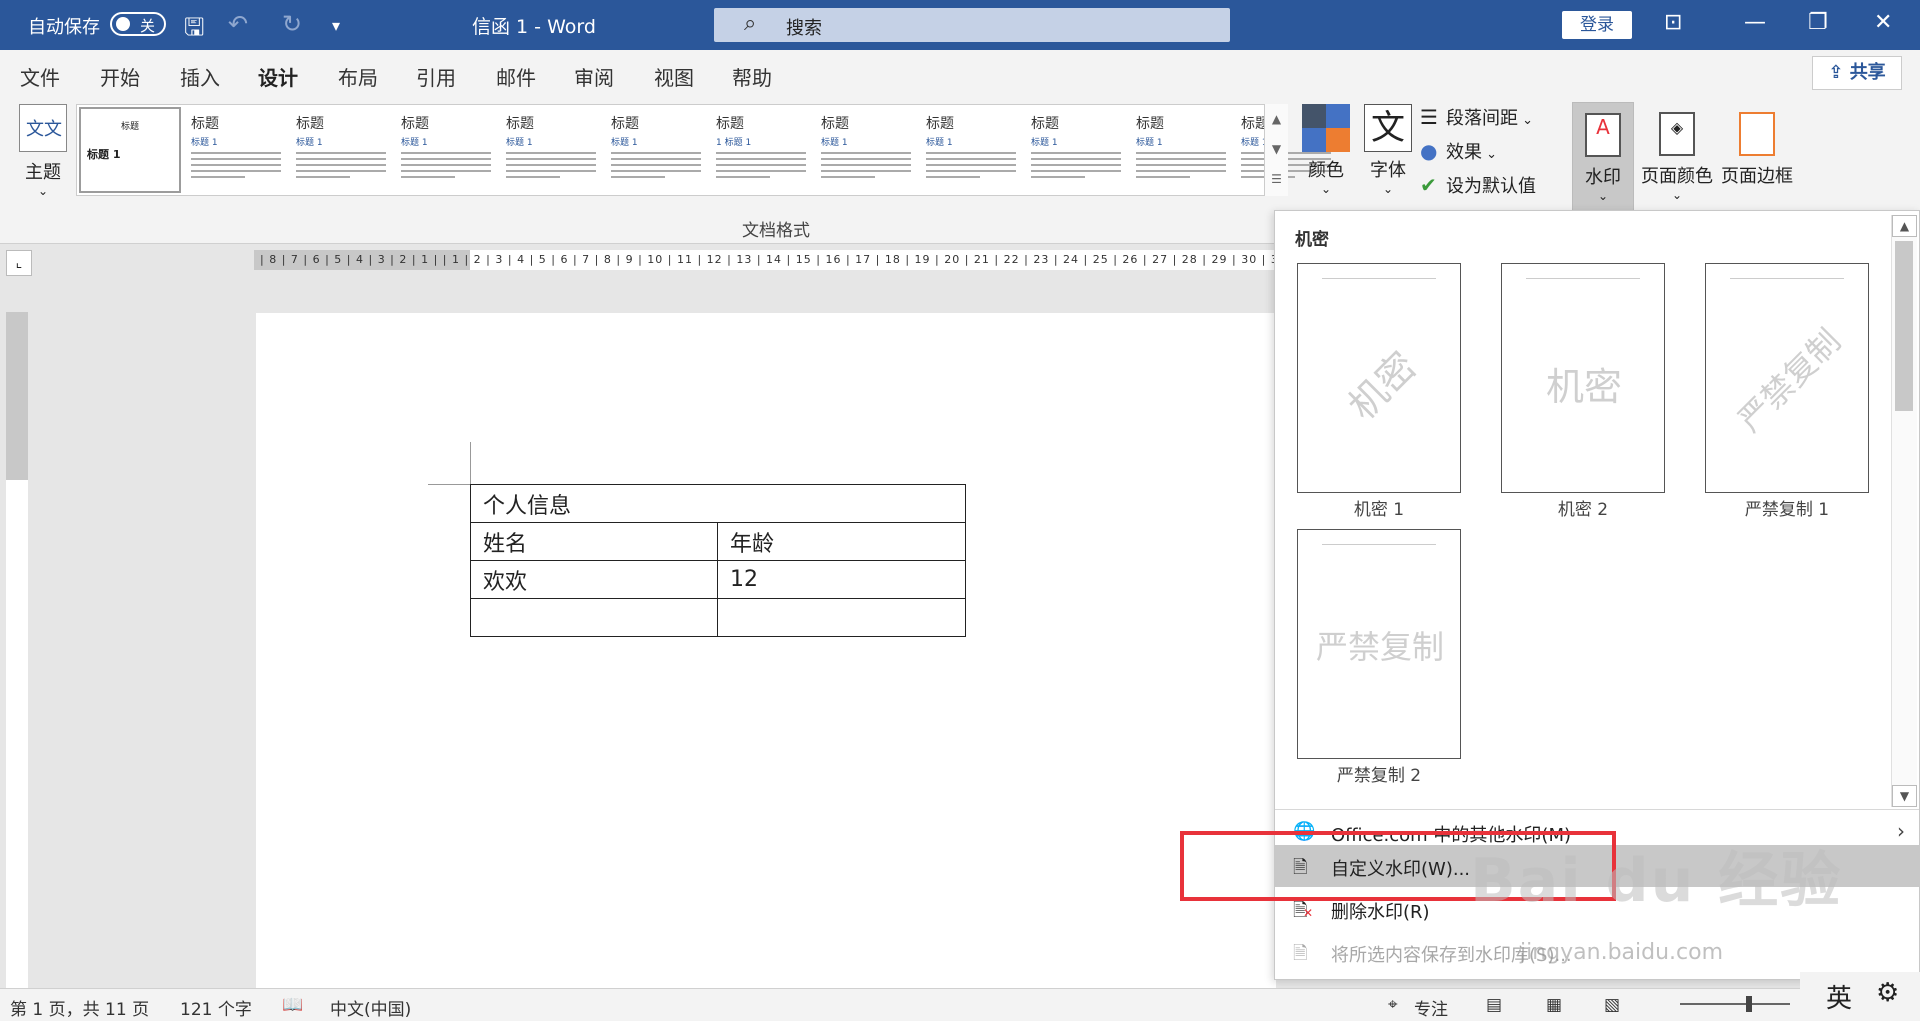 The image size is (1920, 1021). I want to click on dropdown-scrollbar: ▲ ▼, so click(1904, 511).